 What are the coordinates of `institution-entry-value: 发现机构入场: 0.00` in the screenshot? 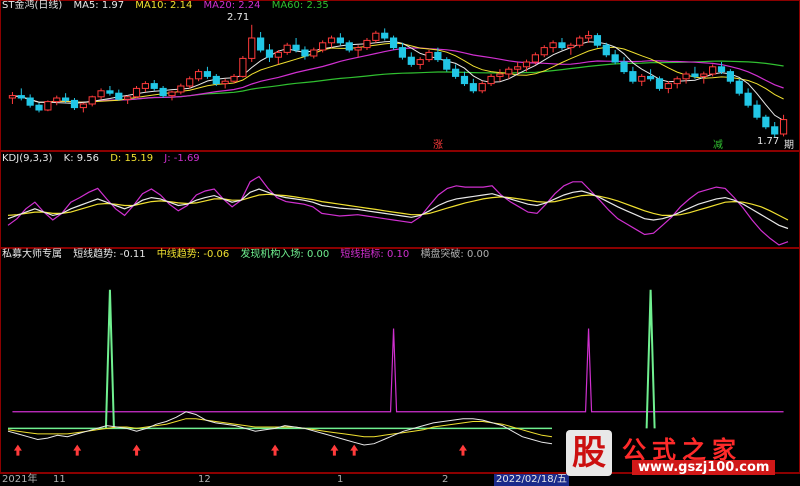 It's located at (285, 254).